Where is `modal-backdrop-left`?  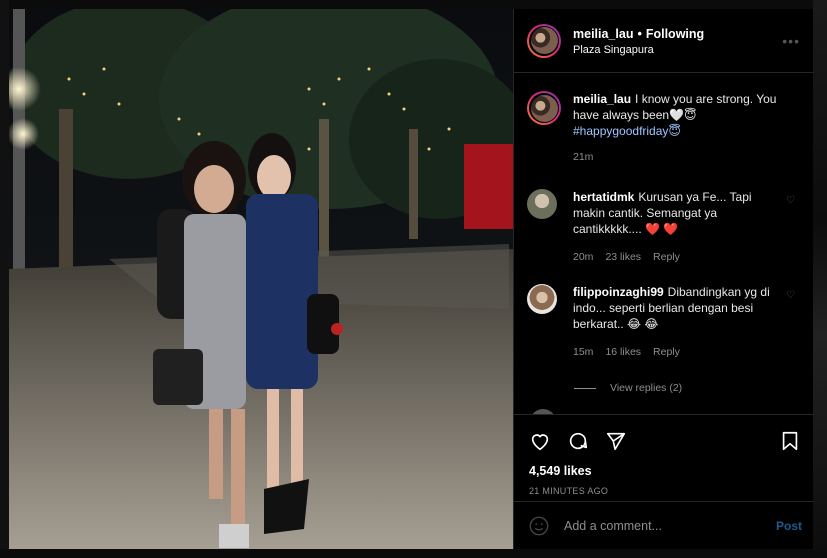
modal-backdrop-left is located at coordinates (4, 279).